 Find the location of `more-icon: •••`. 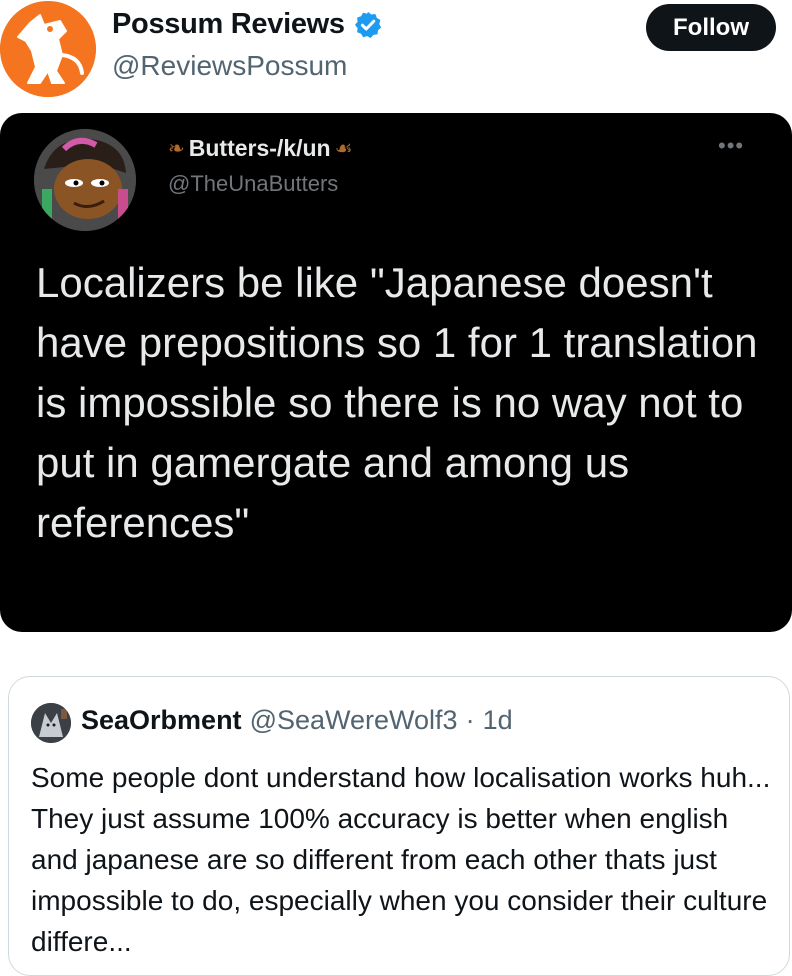

more-icon: ••• is located at coordinates (731, 145).